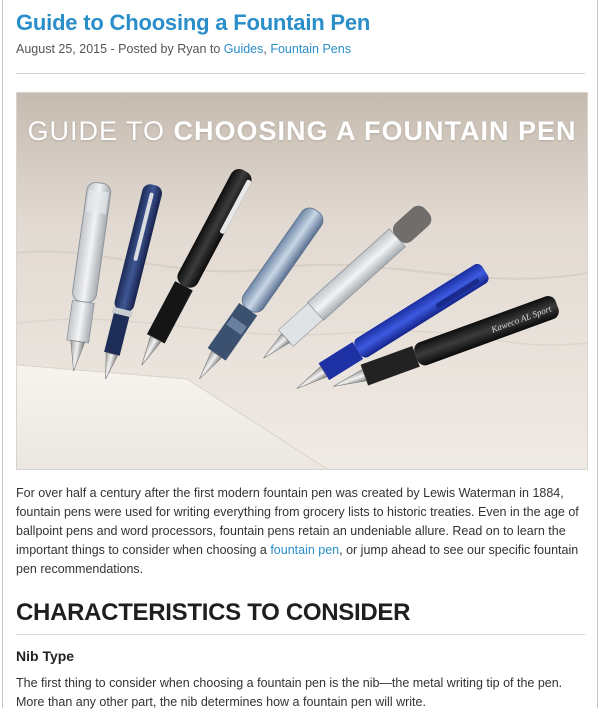  What do you see at coordinates (300, 634) in the screenshot?
I see `section-divider` at bounding box center [300, 634].